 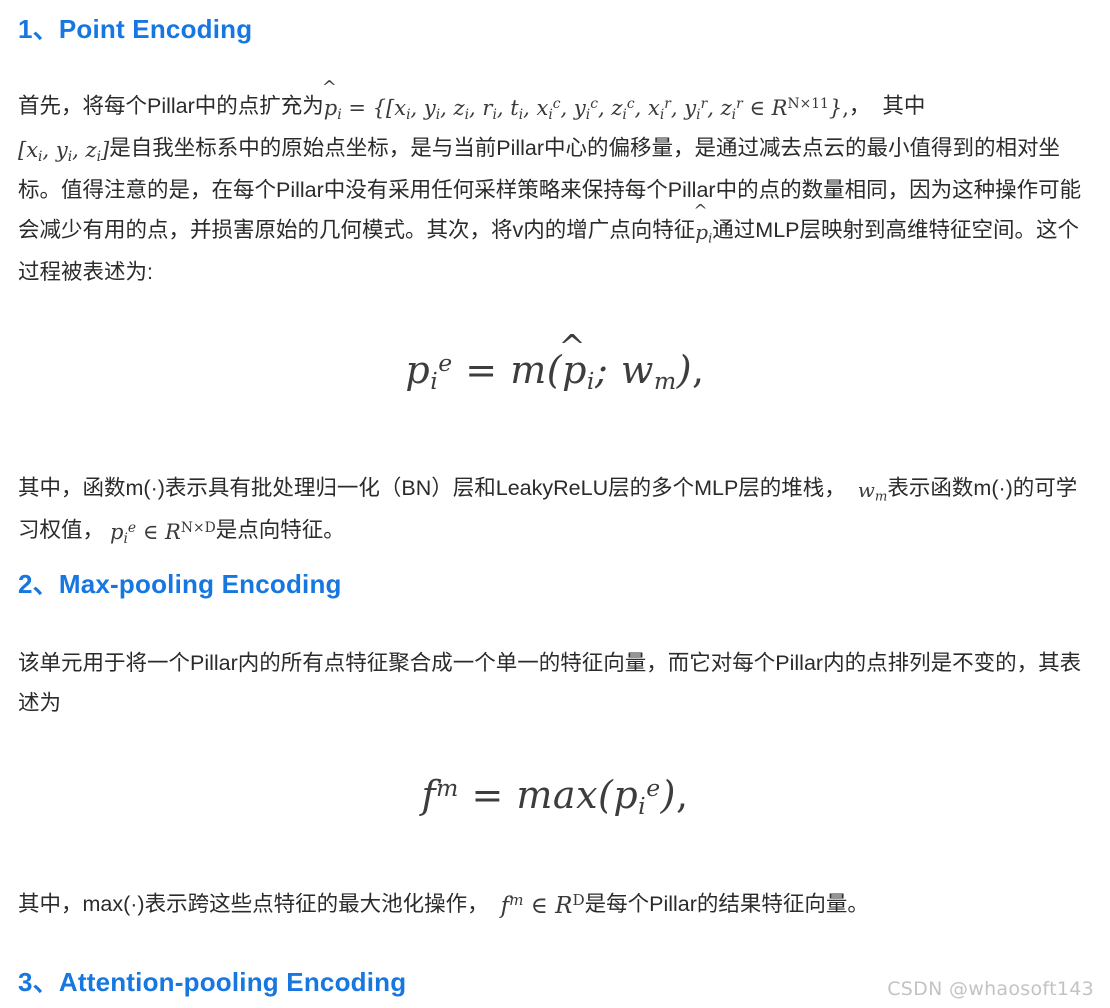 I want to click on display-equation-2: fm = max(pie),, so click(x=555, y=797).